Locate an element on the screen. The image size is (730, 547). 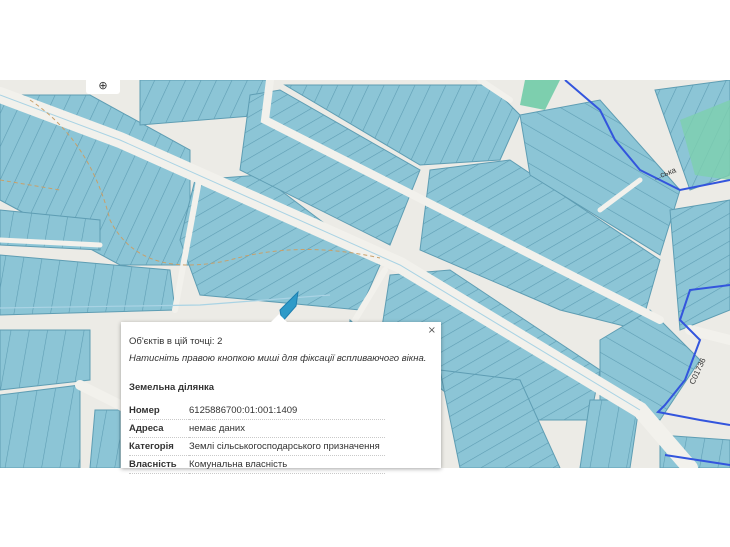
locate-icon: ⊕ is located at coordinates (103, 85).